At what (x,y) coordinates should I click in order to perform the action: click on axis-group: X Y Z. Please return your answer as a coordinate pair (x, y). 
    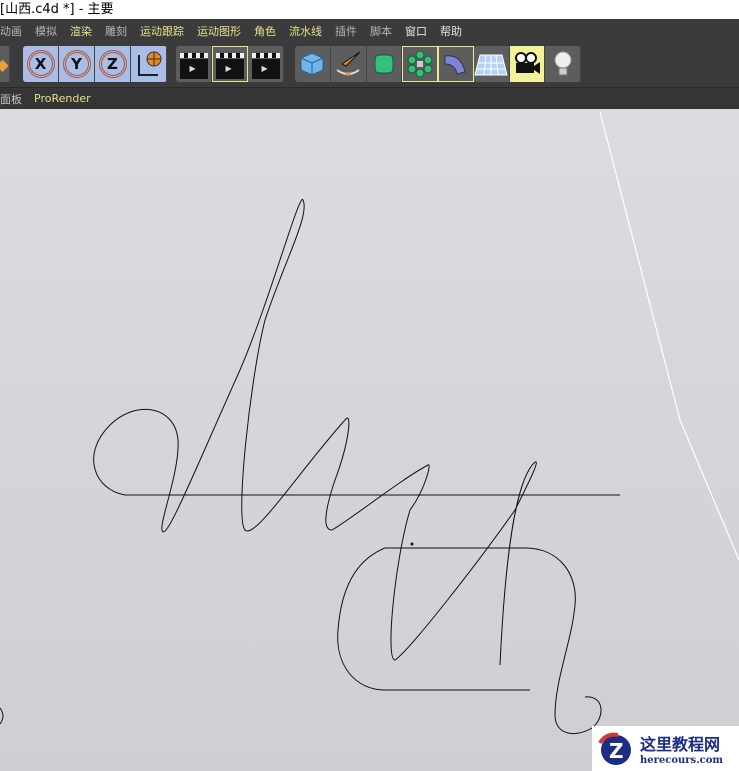
    Looking at the image, I should click on (95, 64).